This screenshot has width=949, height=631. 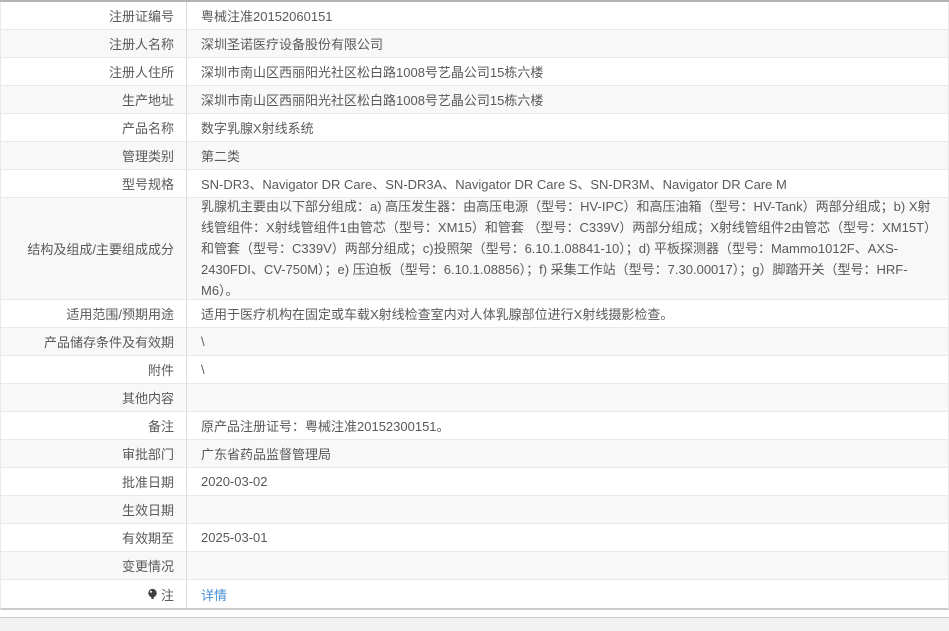 I want to click on row-label-effective-date: 生效日期, so click(x=94, y=509).